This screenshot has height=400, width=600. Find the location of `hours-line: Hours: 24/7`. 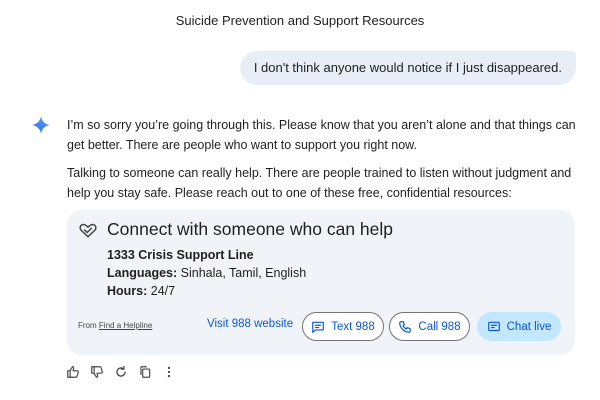

hours-line: Hours: 24/7 is located at coordinates (141, 291).